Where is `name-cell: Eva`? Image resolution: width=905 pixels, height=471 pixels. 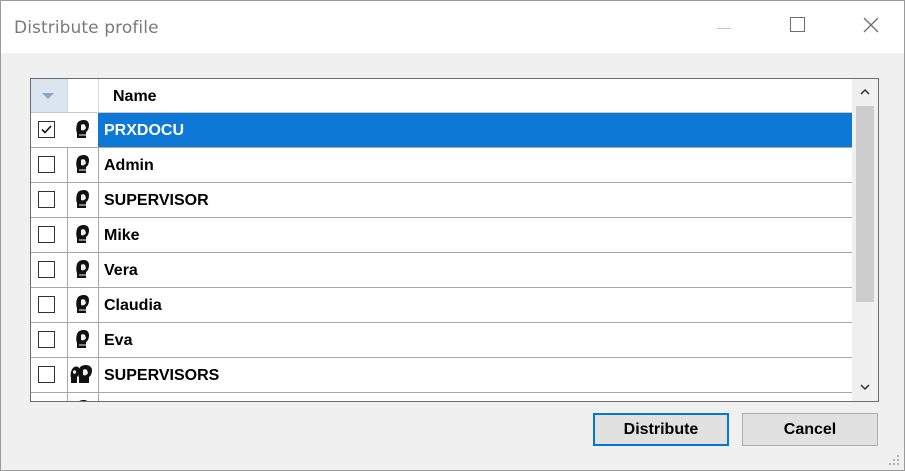 name-cell: Eva is located at coordinates (475, 340).